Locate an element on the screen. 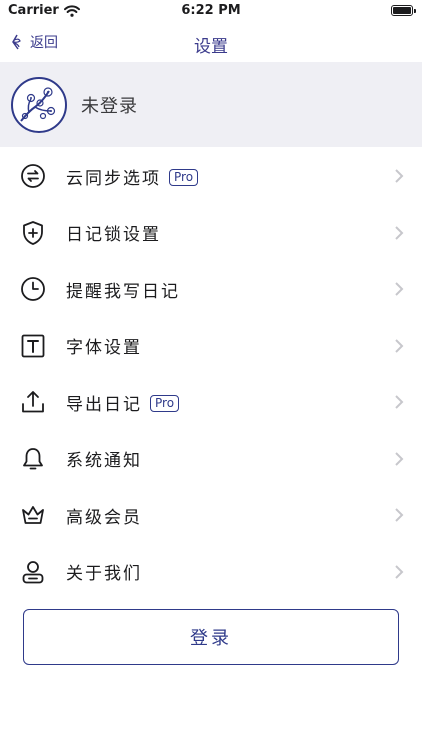 This screenshot has height=750, width=422. menu-item-label: 关于我们 is located at coordinates (104, 574).